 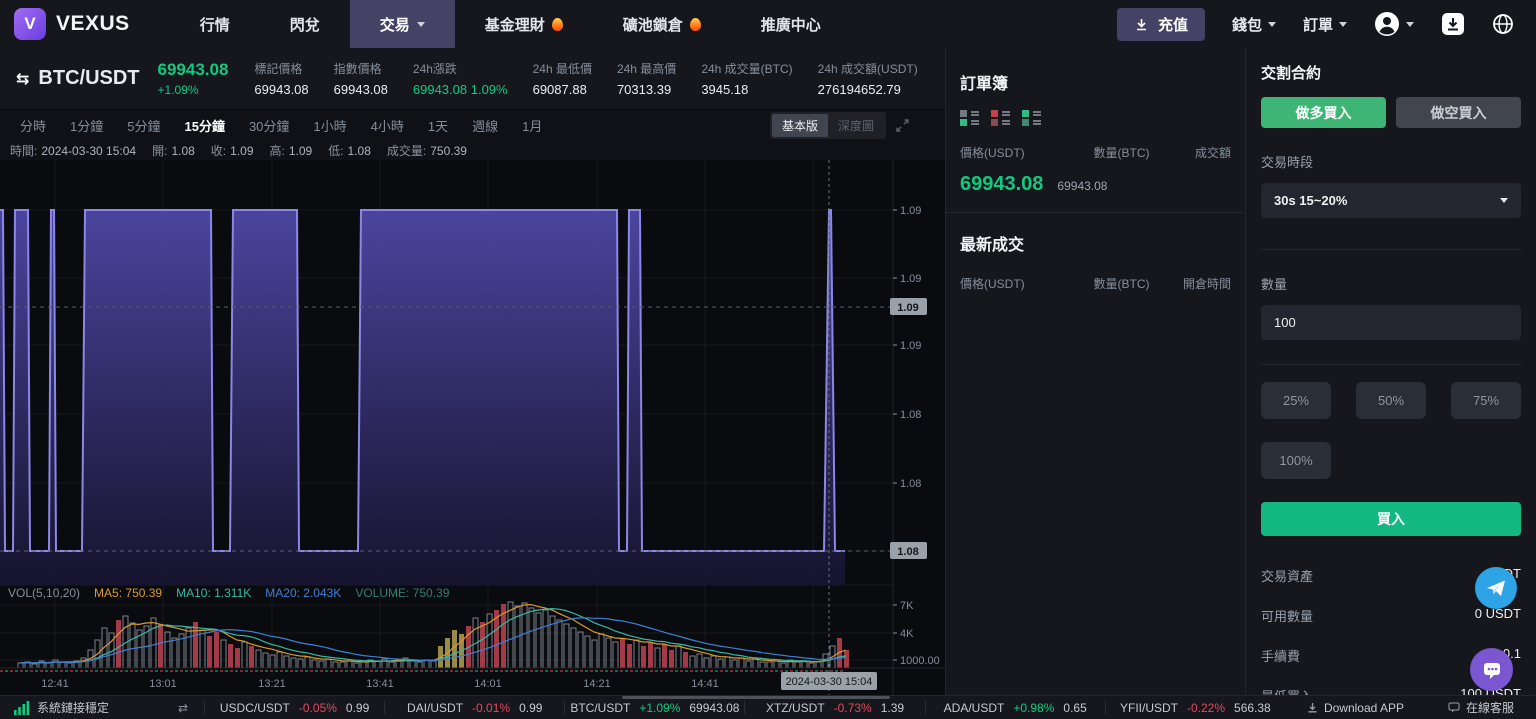 What do you see at coordinates (662, 24) in the screenshot?
I see `nav-item-mining: 礦池鎖倉` at bounding box center [662, 24].